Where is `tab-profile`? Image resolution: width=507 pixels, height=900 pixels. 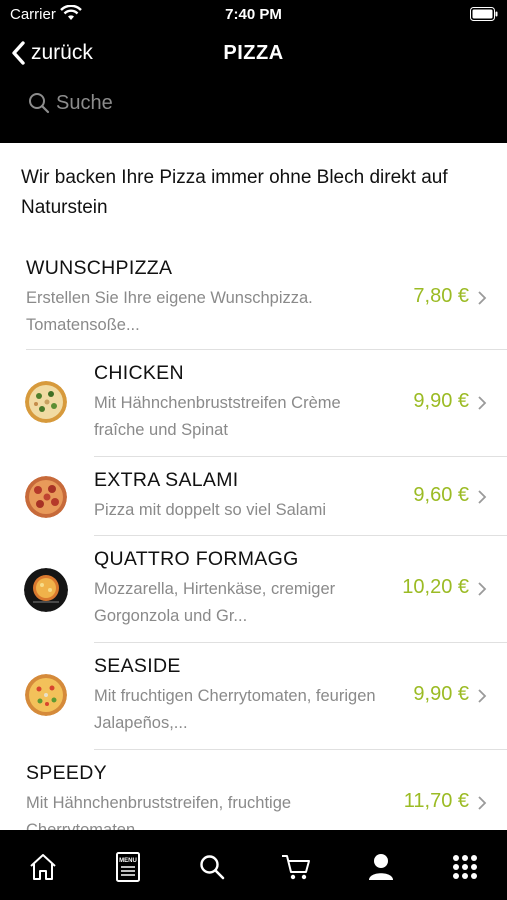
tab-profile is located at coordinates (381, 867).